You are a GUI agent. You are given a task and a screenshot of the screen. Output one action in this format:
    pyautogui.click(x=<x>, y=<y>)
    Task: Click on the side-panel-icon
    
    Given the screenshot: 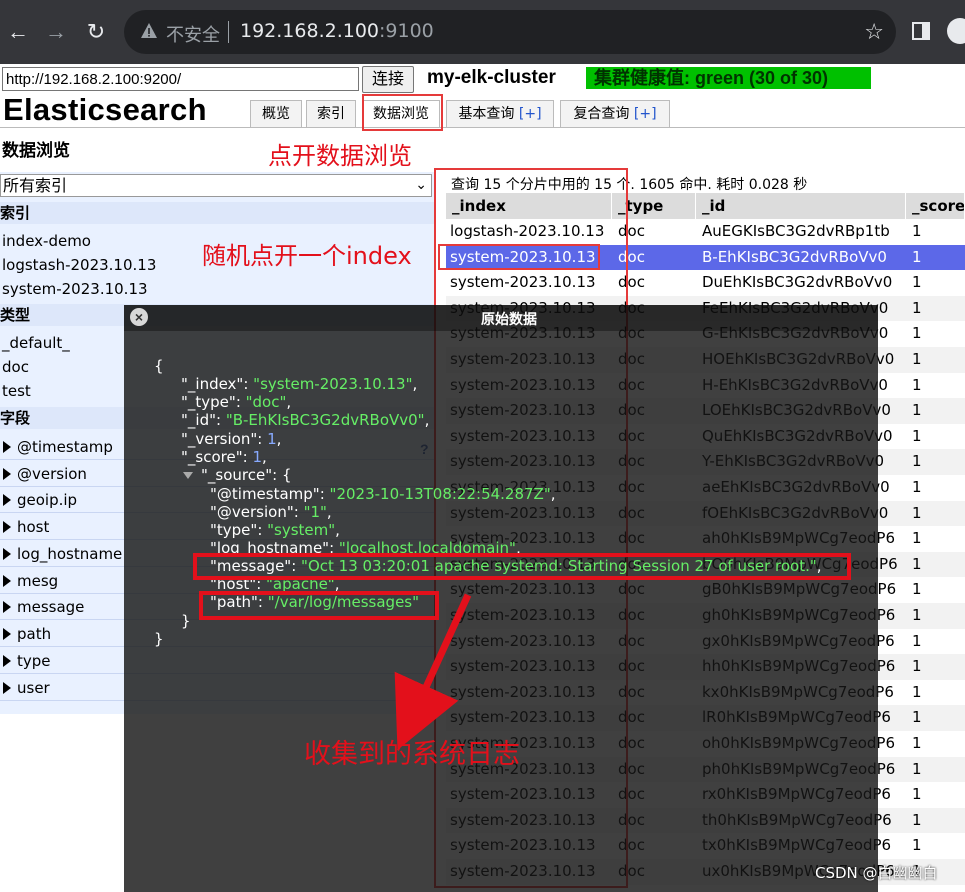 What is the action you would take?
    pyautogui.click(x=921, y=31)
    